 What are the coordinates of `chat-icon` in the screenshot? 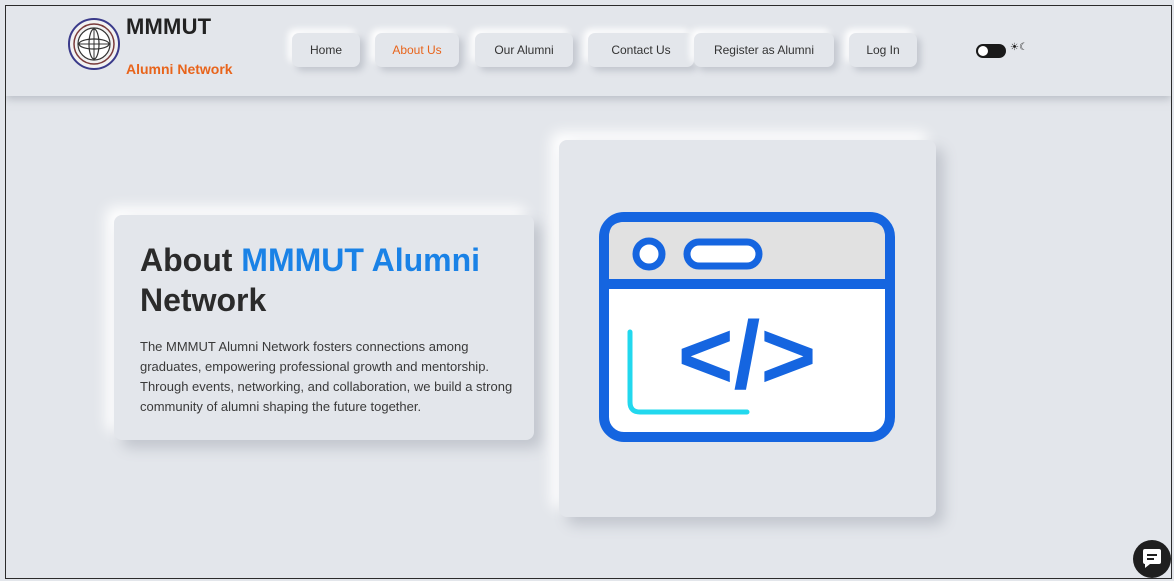 It's located at (1152, 558).